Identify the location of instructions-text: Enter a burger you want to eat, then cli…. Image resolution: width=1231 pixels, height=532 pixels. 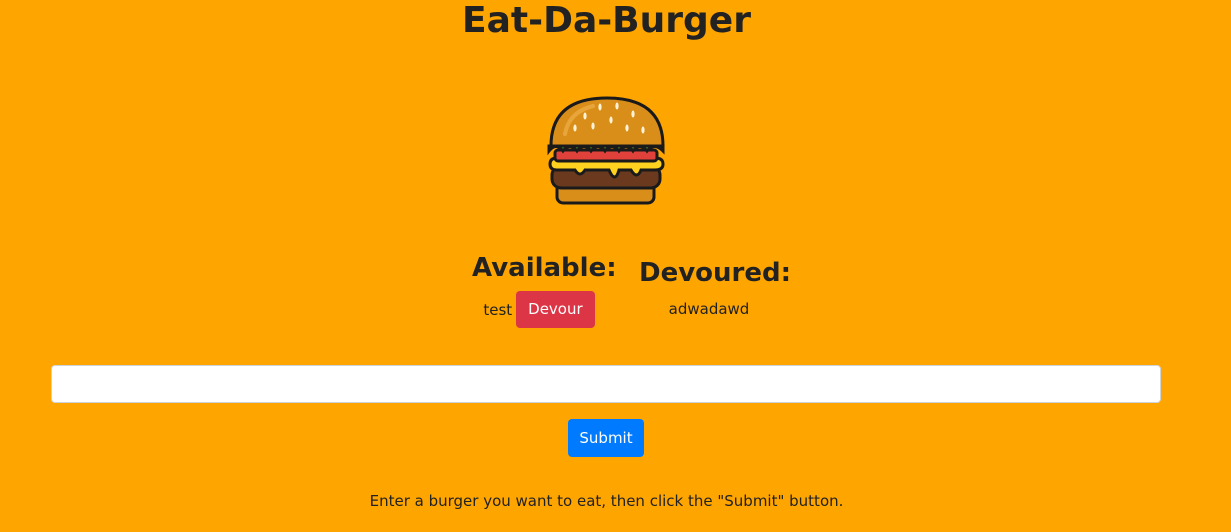
(606, 501).